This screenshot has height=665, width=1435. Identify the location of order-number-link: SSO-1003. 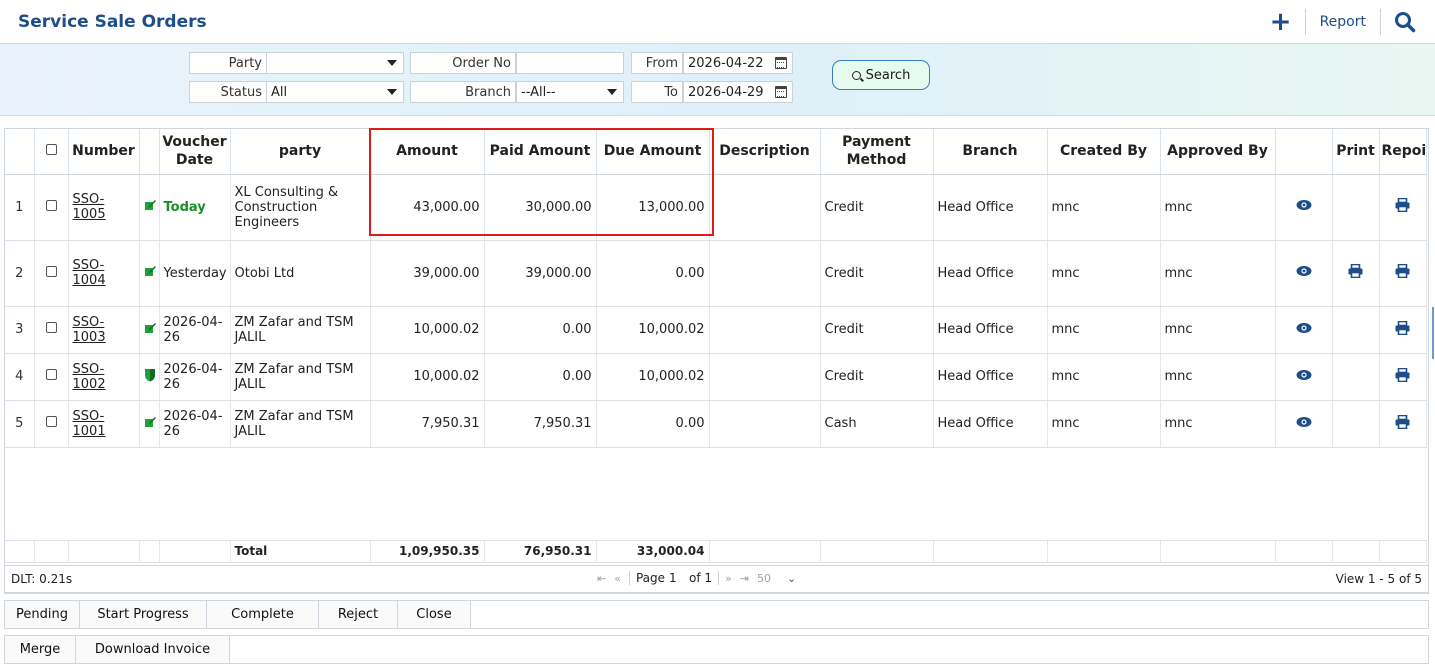
(89, 330).